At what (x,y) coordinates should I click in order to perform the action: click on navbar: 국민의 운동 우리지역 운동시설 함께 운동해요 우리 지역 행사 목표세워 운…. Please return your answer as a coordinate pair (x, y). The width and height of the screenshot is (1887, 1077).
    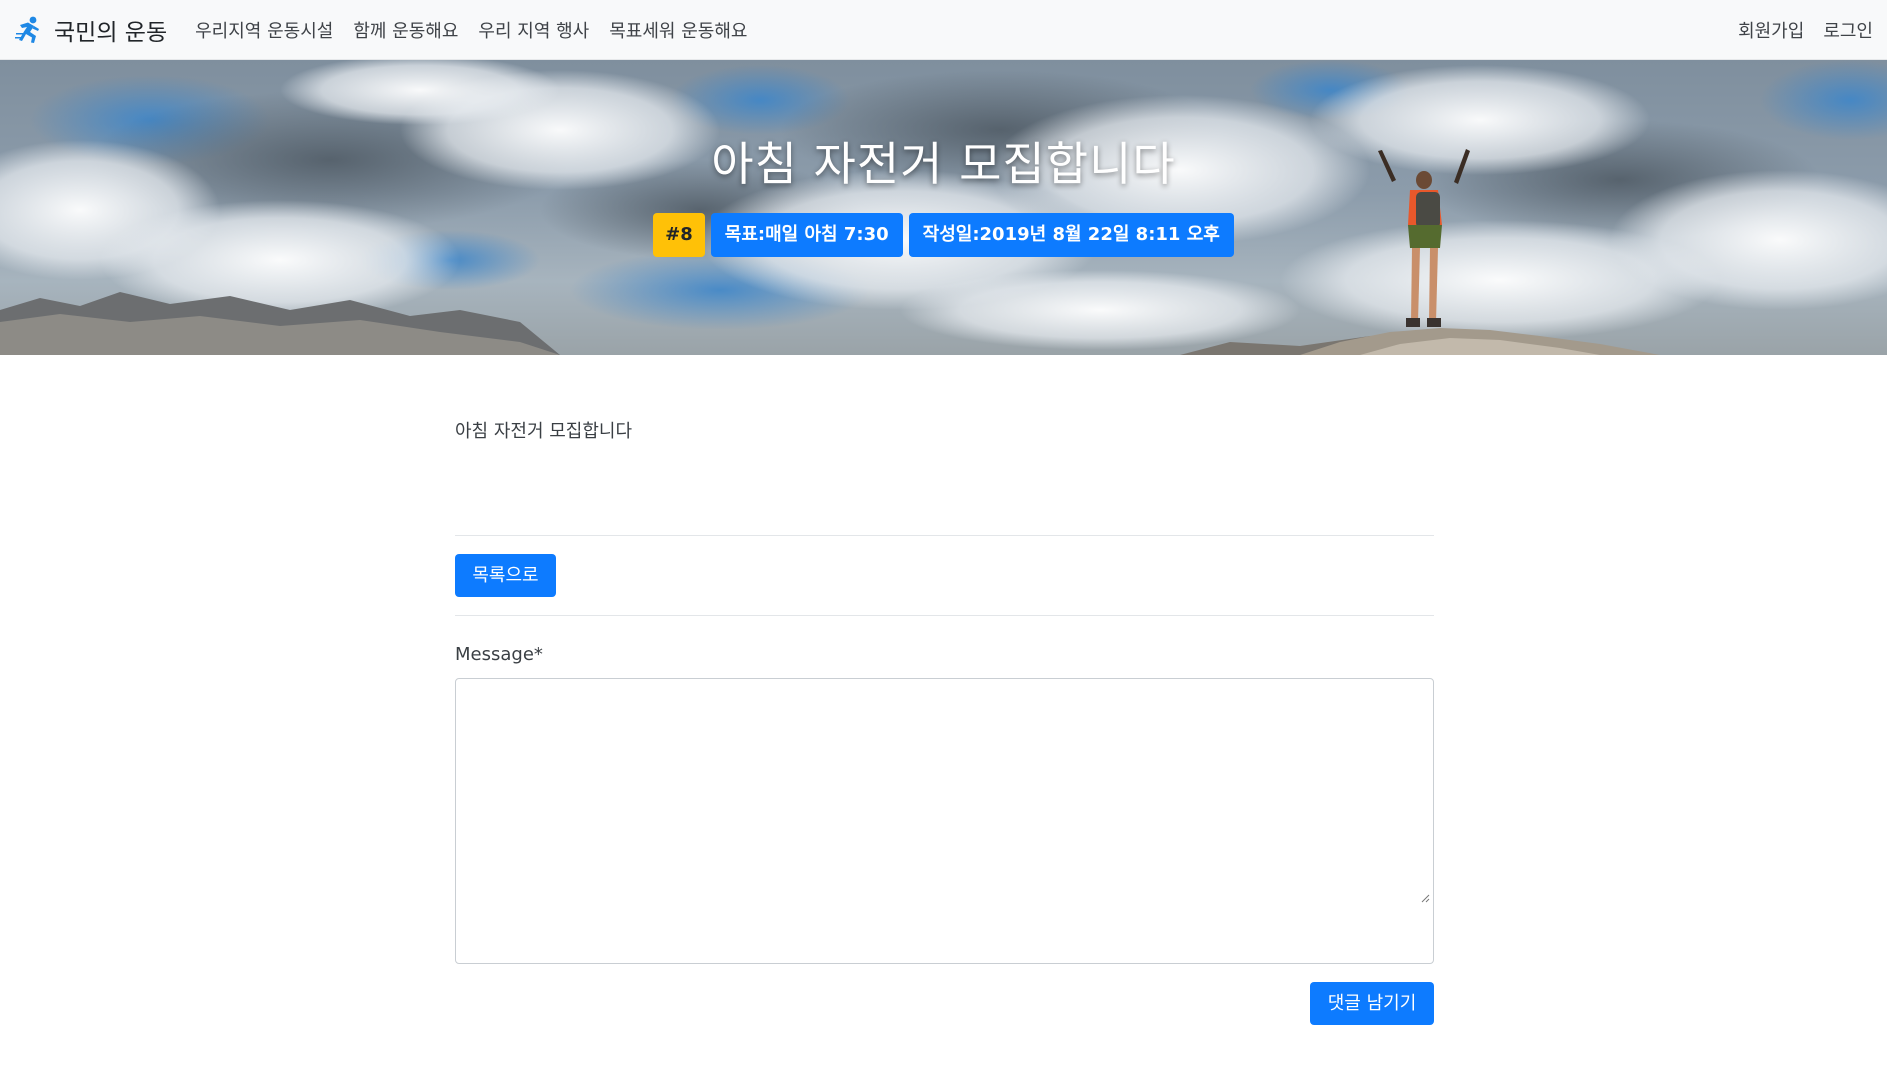
    Looking at the image, I should click on (943, 30).